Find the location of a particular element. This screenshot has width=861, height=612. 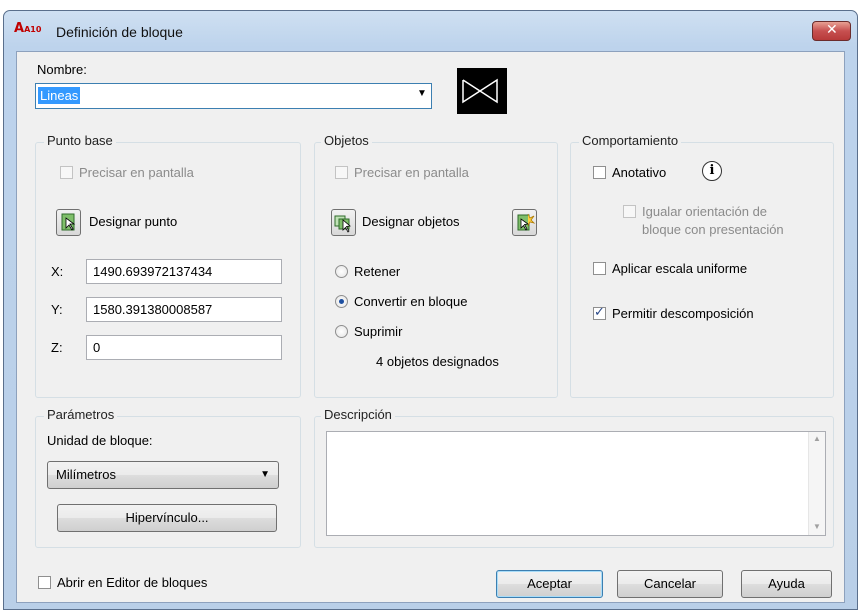

window-title: Definición de bloque is located at coordinates (119, 32).